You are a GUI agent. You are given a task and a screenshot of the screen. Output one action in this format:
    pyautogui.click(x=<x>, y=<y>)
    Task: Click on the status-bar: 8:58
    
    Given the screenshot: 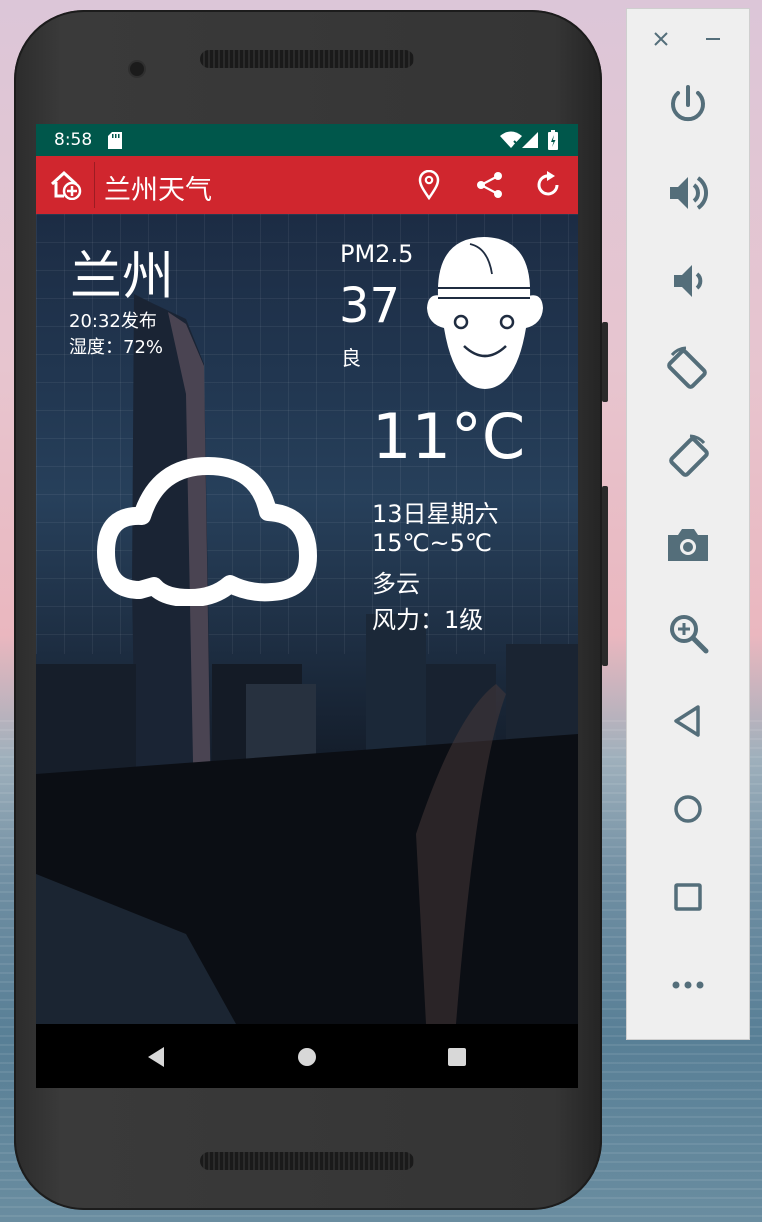 What is the action you would take?
    pyautogui.click(x=307, y=140)
    